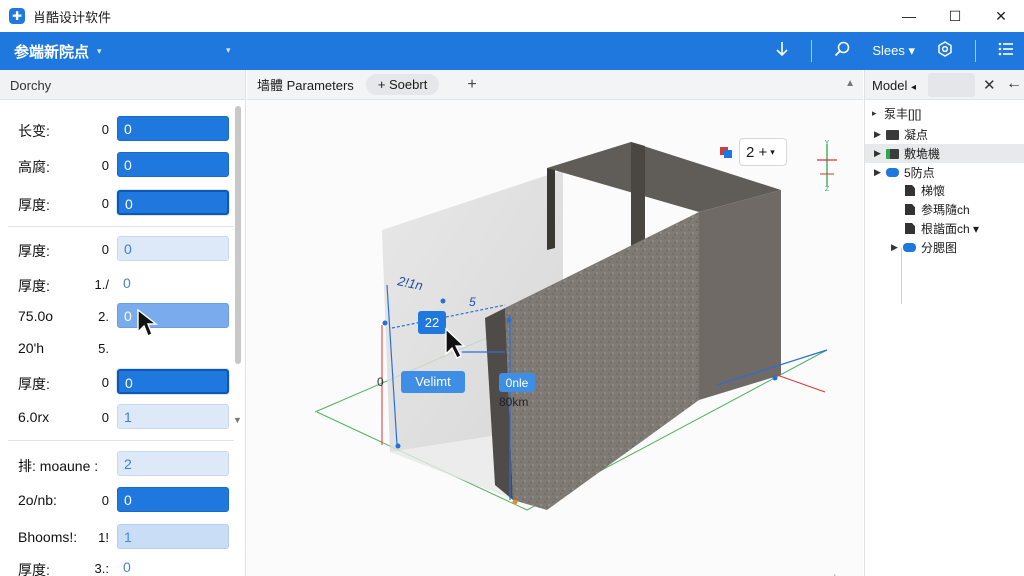 Image resolution: width=1024 pixels, height=576 pixels. I want to click on scrollbar, so click(238, 235).